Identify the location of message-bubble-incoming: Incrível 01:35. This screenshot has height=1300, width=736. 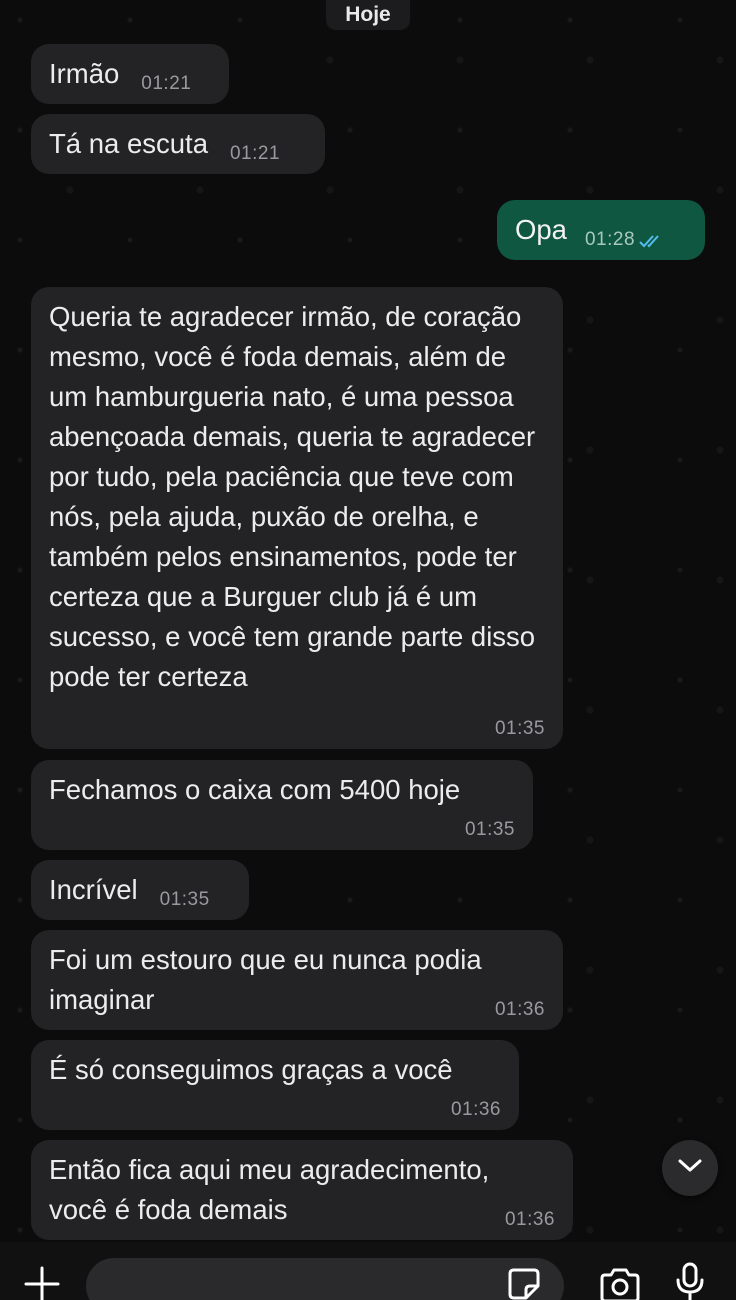
(140, 890).